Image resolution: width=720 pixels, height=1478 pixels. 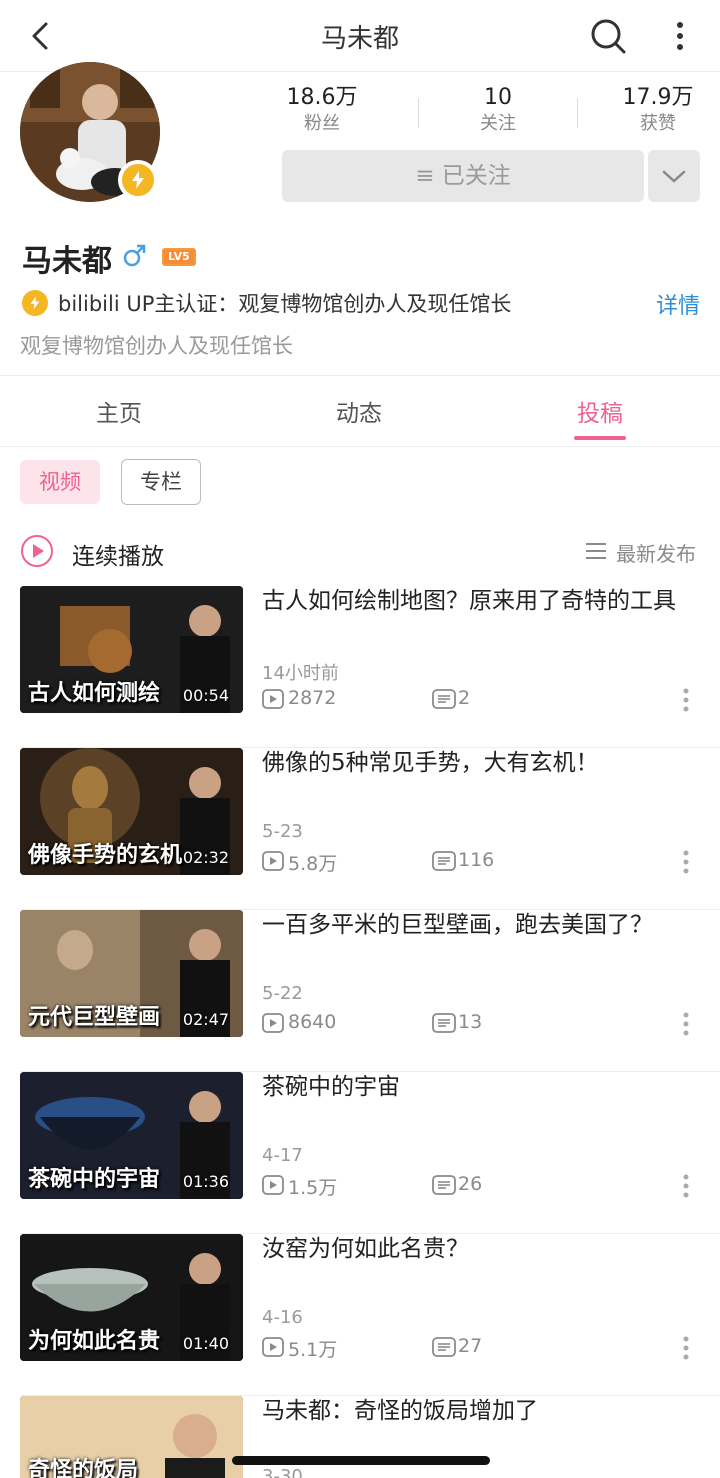 I want to click on video-danmaku-count: 13, so click(x=470, y=1022).